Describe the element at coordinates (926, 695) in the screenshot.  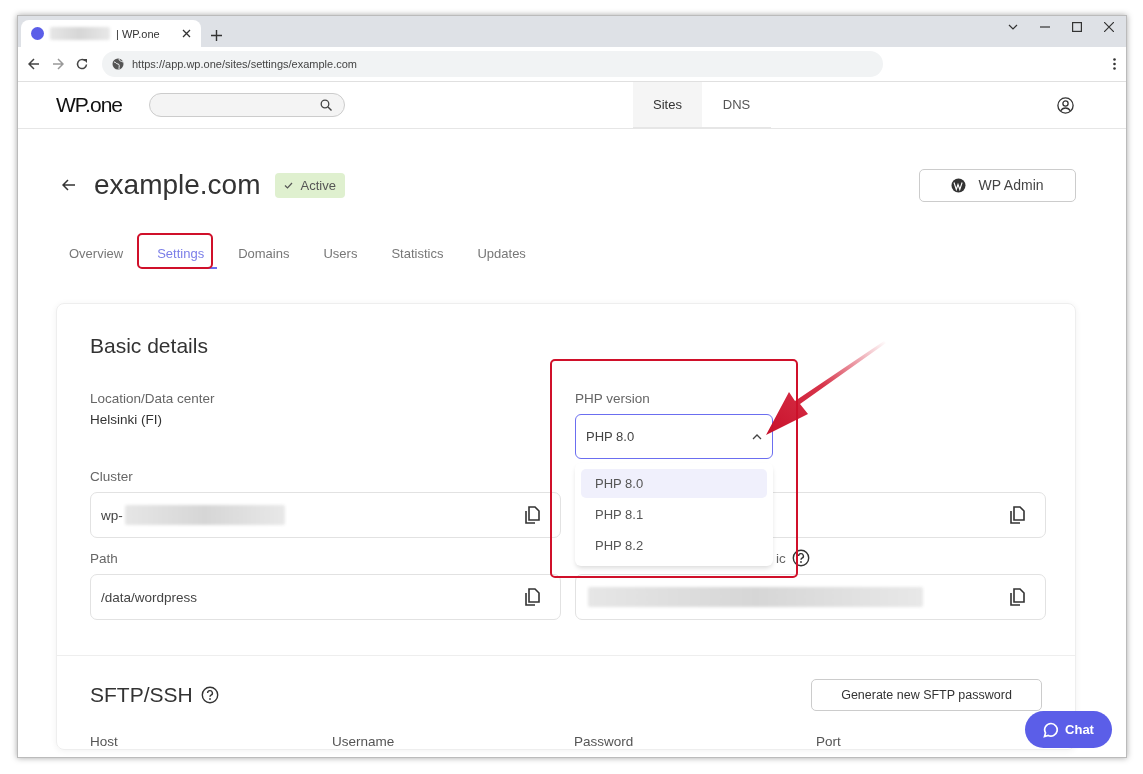
I see `generate-password-button: Generate new SFTP password` at that location.